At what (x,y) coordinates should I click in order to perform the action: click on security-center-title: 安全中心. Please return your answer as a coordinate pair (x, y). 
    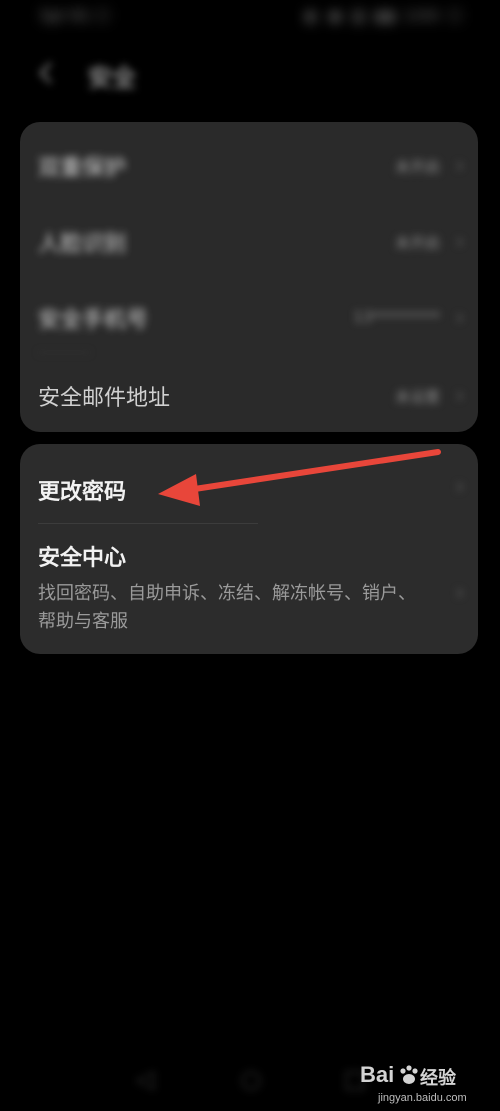
    Looking at the image, I should click on (82, 558).